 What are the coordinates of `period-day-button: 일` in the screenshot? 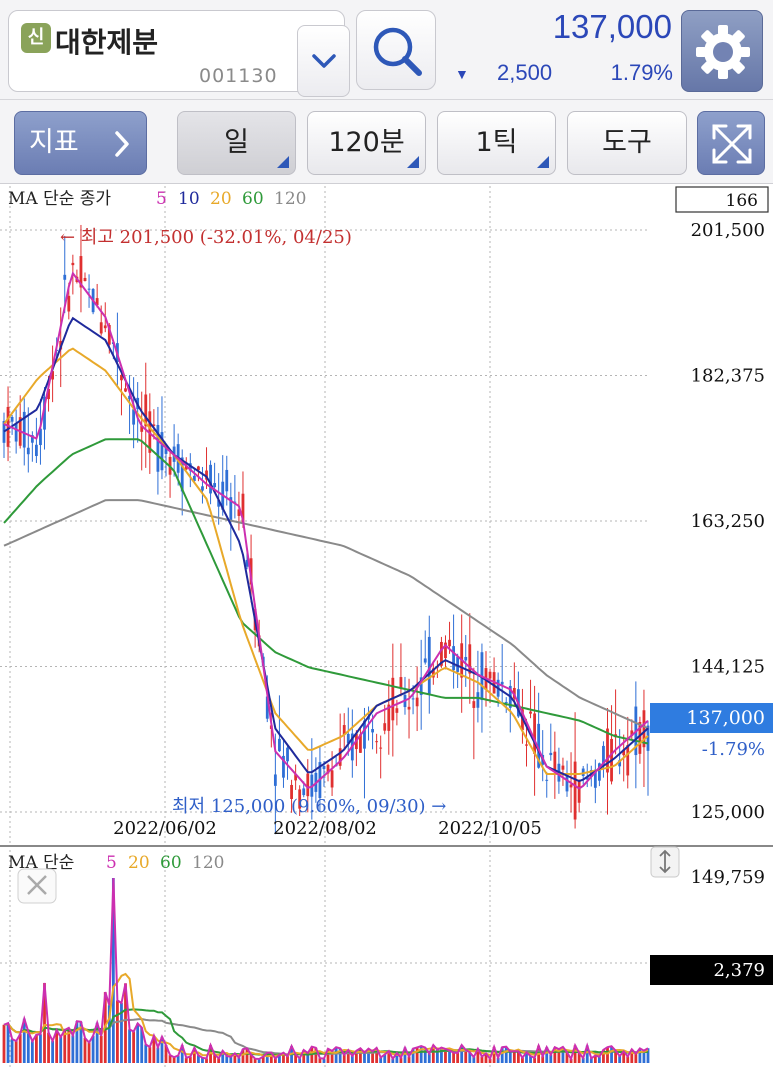 It's located at (236, 143).